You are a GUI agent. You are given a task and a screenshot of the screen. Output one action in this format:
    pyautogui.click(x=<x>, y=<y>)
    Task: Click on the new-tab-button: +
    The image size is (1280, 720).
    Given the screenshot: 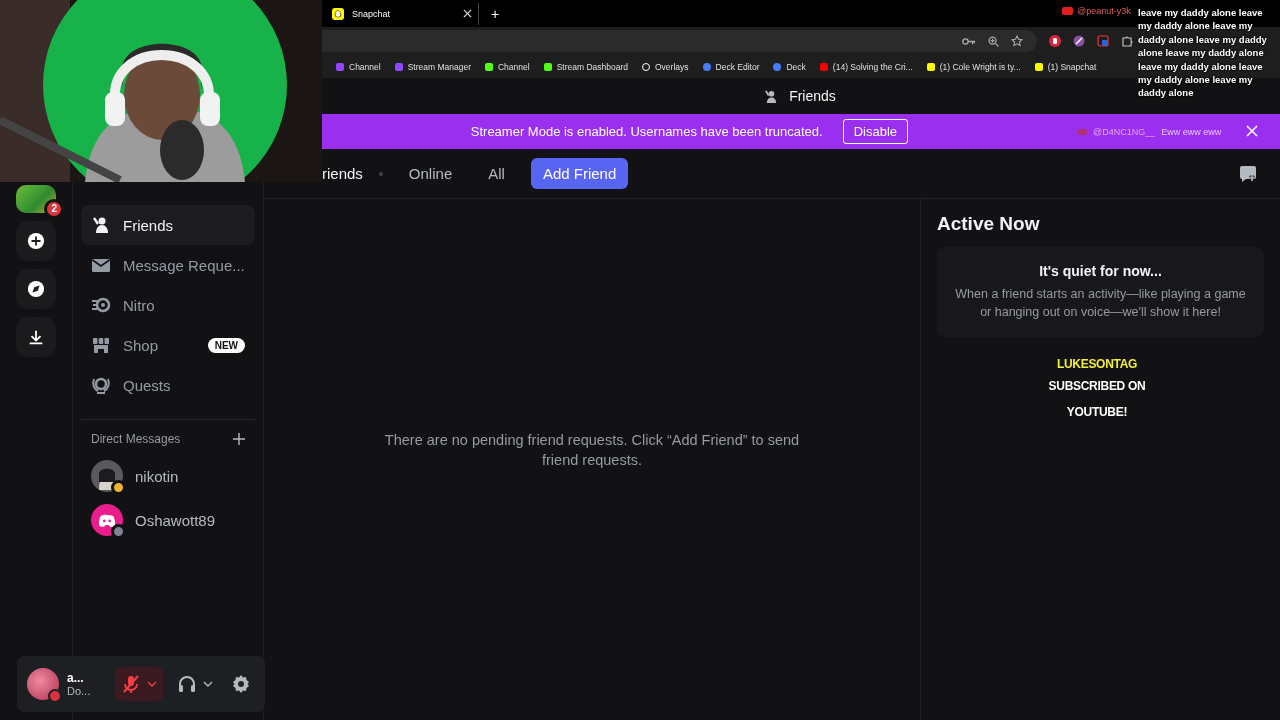 What is the action you would take?
    pyautogui.click(x=495, y=13)
    